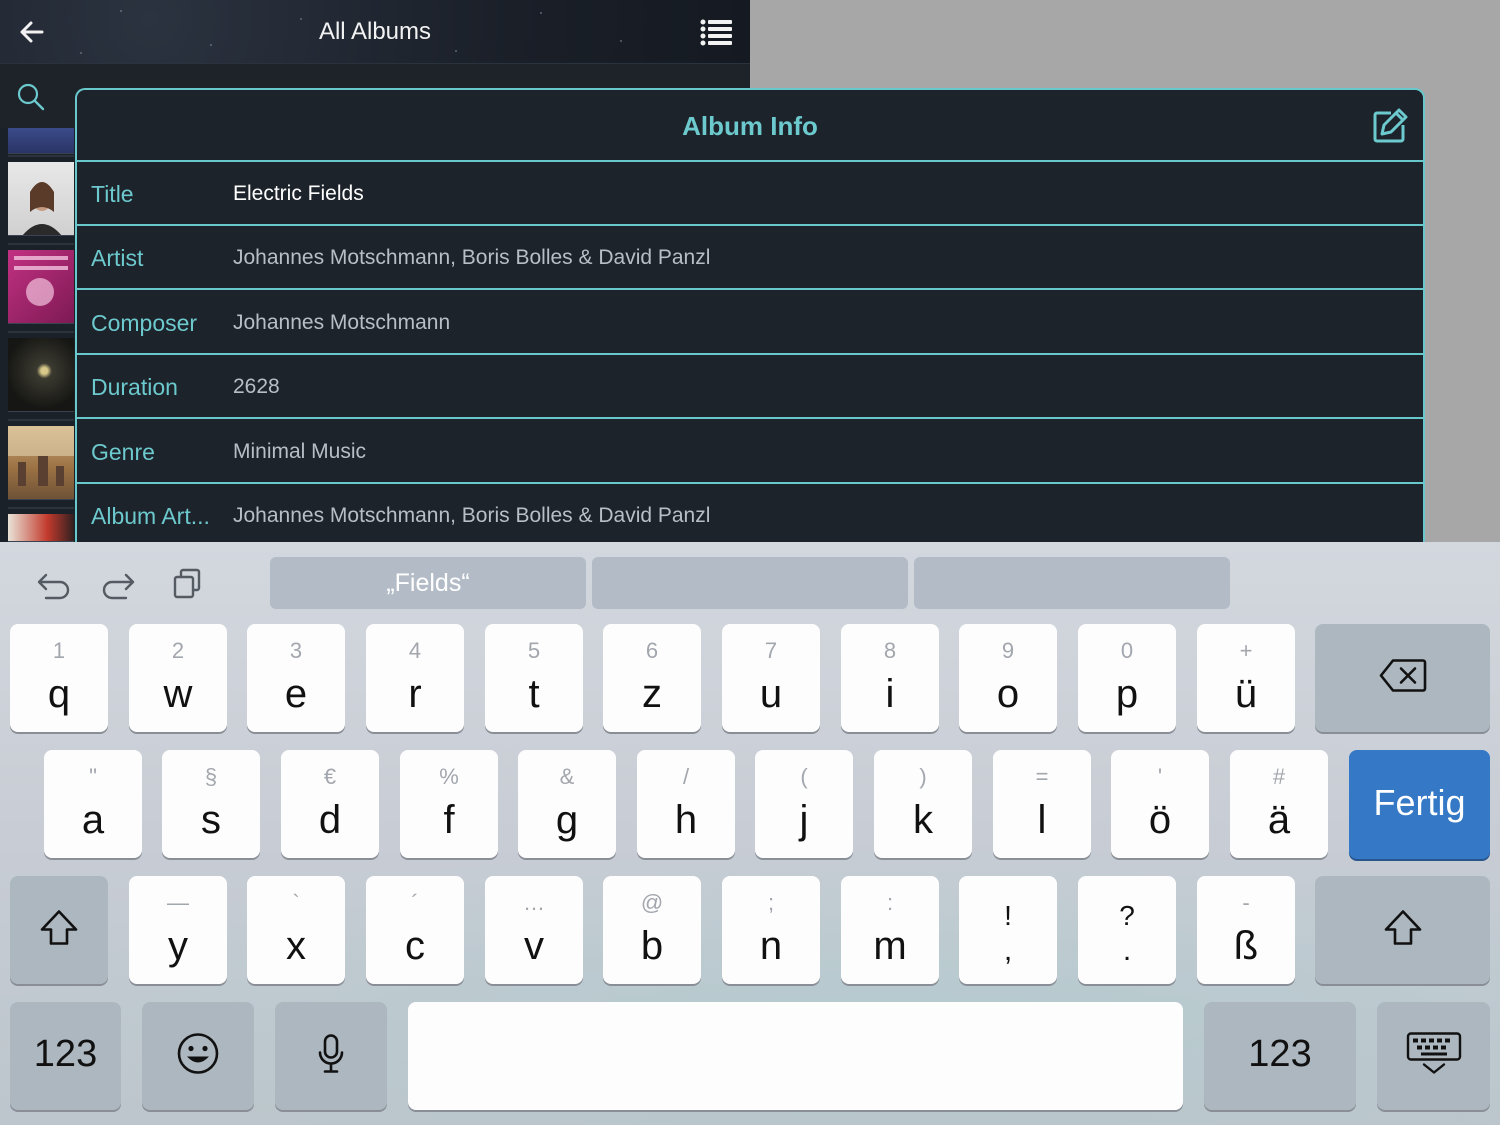 The height and width of the screenshot is (1125, 1500). Describe the element at coordinates (1279, 804) in the screenshot. I see `key-a-umlaut: # ä` at that location.